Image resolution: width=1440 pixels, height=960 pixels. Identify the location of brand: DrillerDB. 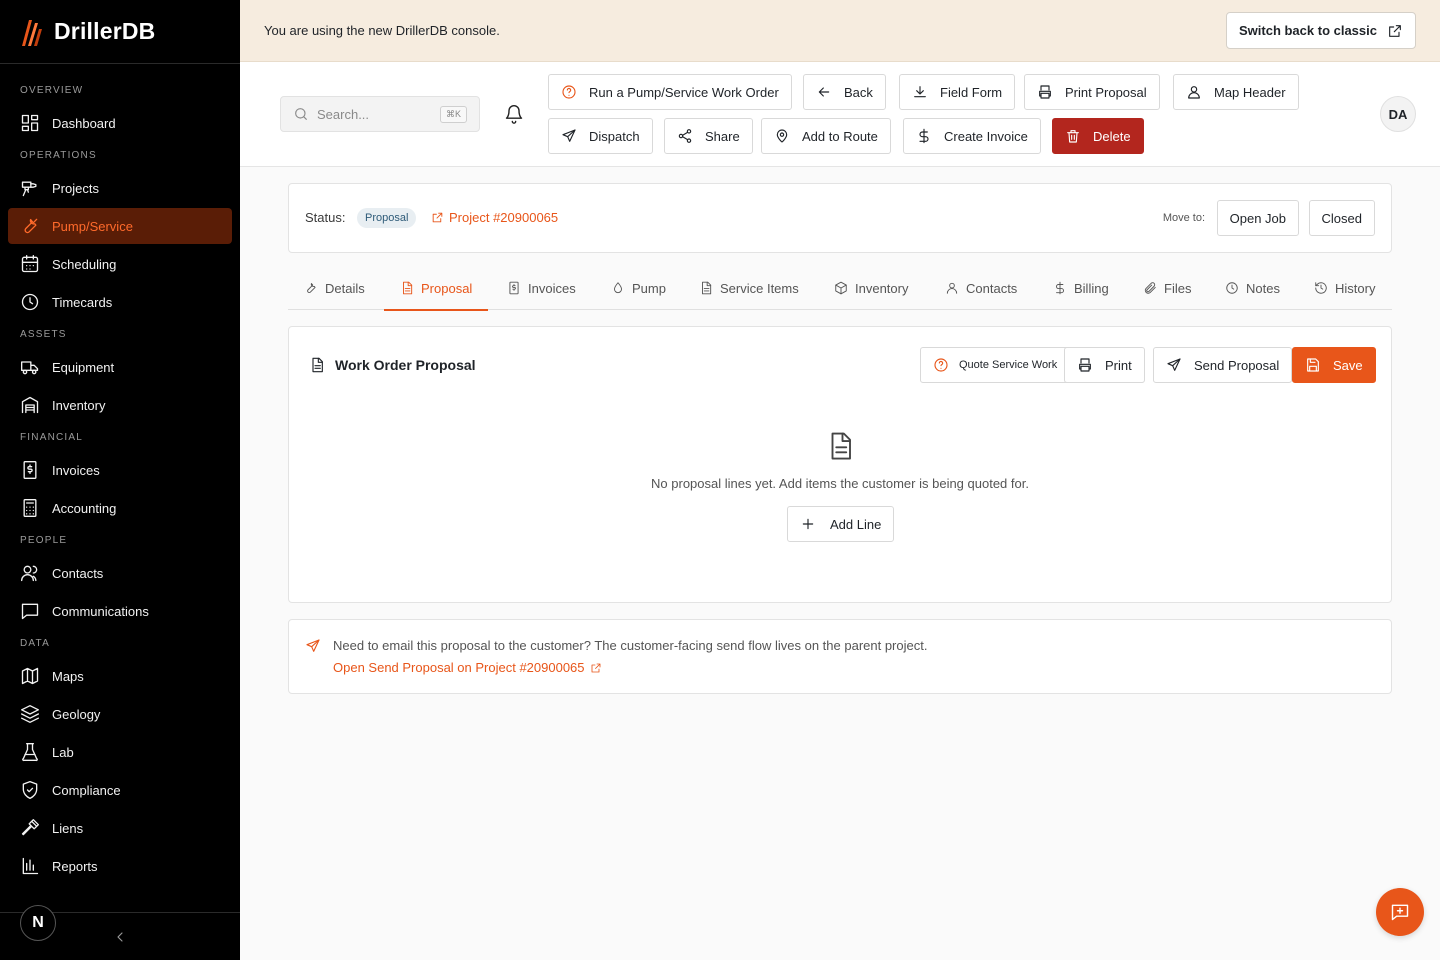
(120, 32).